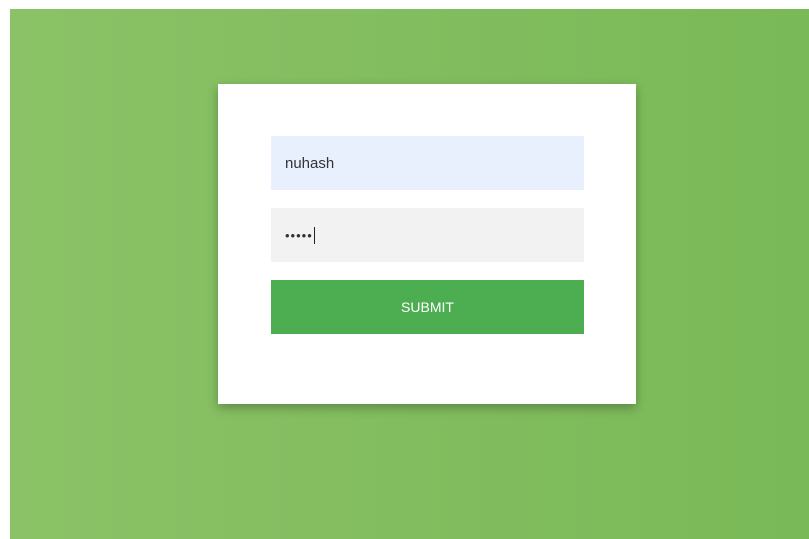 The height and width of the screenshot is (539, 809). I want to click on submit-button: SUBMIT, so click(427, 307).